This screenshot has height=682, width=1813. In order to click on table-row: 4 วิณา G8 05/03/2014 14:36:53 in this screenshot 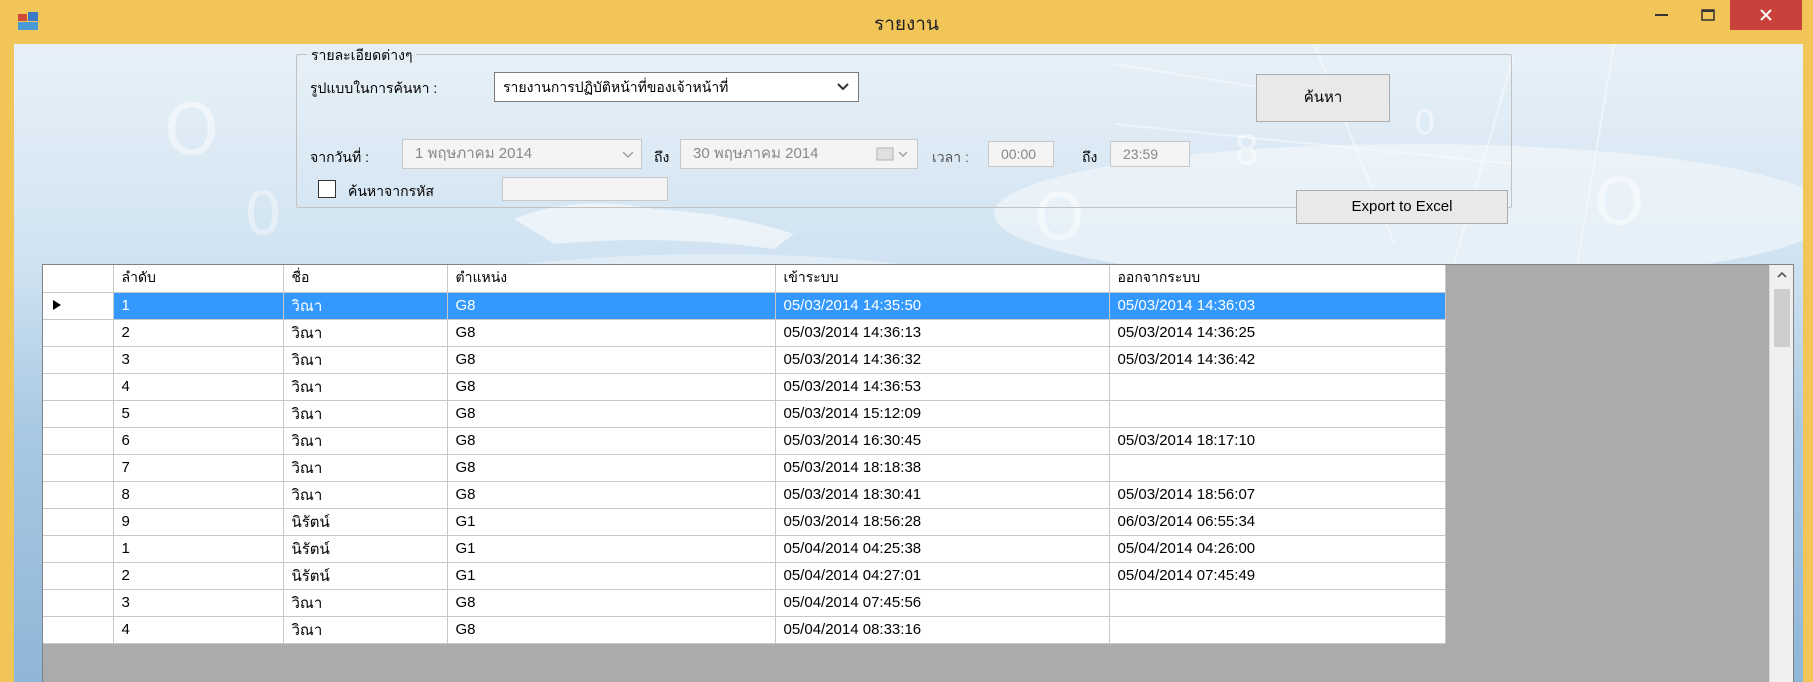, I will do `click(744, 387)`.